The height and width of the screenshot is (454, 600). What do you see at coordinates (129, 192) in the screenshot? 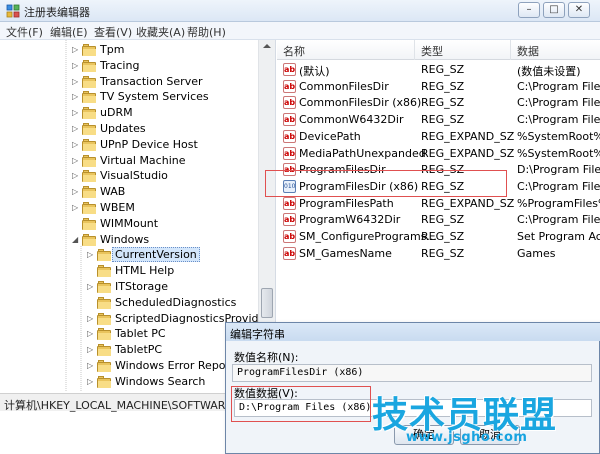
I see `tree-item: ▷ WAB` at bounding box center [129, 192].